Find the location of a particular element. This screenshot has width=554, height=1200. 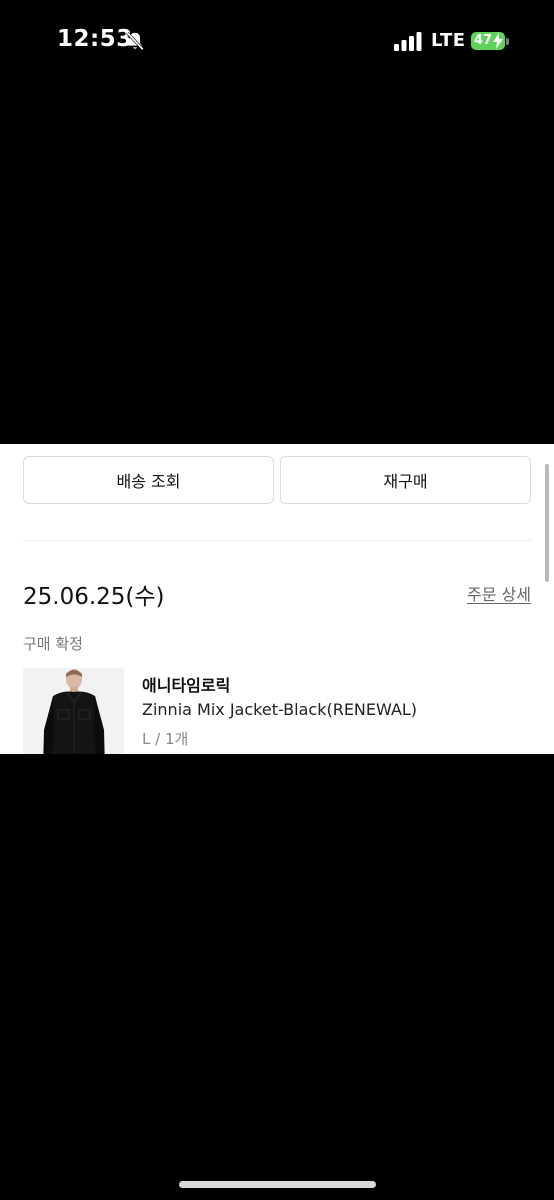

track-delivery-button: 배송 조회 is located at coordinates (148, 480).